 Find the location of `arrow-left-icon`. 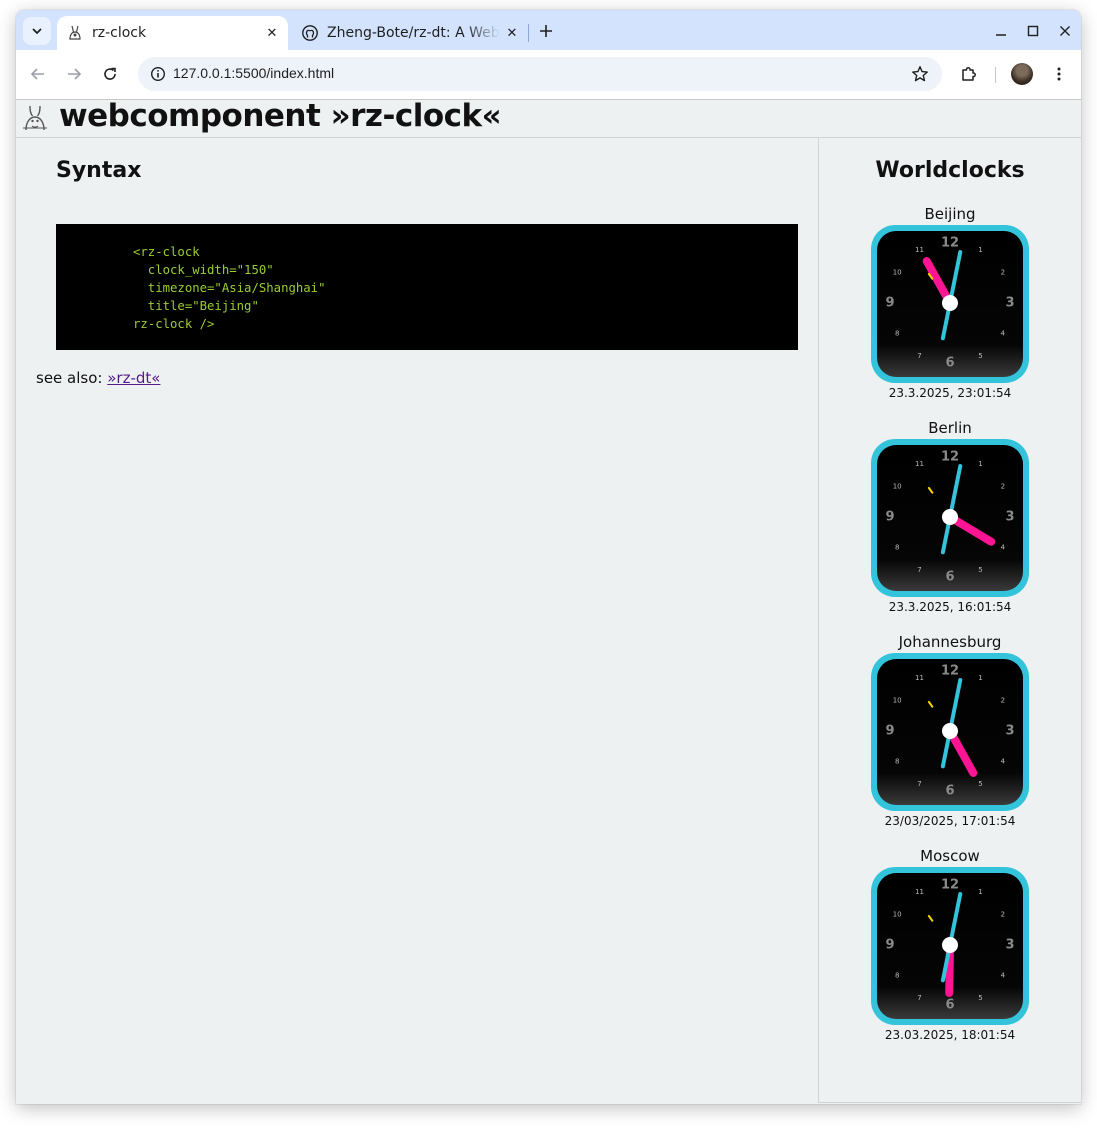

arrow-left-icon is located at coordinates (37, 74).